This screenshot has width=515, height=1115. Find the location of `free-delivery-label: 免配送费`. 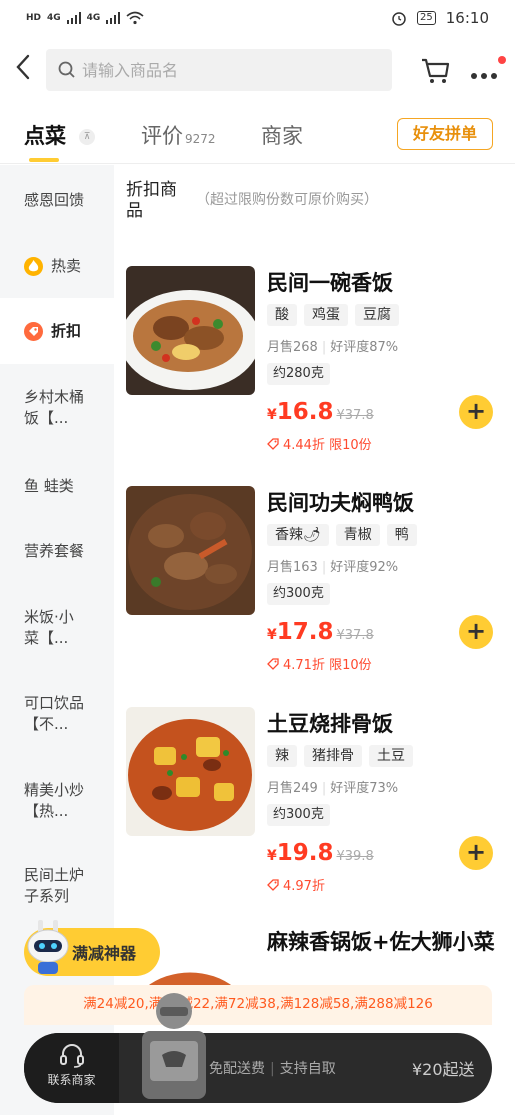

free-delivery-label: 免配送费 is located at coordinates (237, 1069).